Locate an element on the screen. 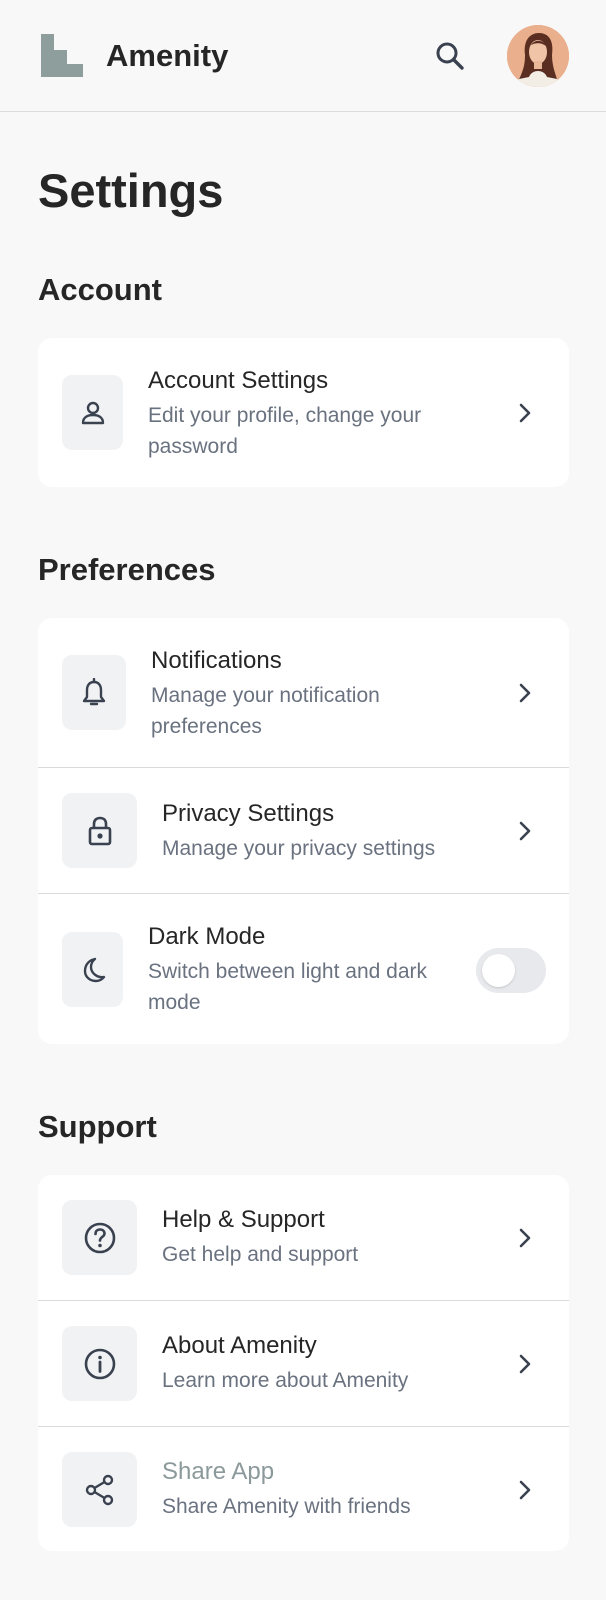 Image resolution: width=606 pixels, height=1600 pixels. item-title: About Amenity is located at coordinates (239, 1345).